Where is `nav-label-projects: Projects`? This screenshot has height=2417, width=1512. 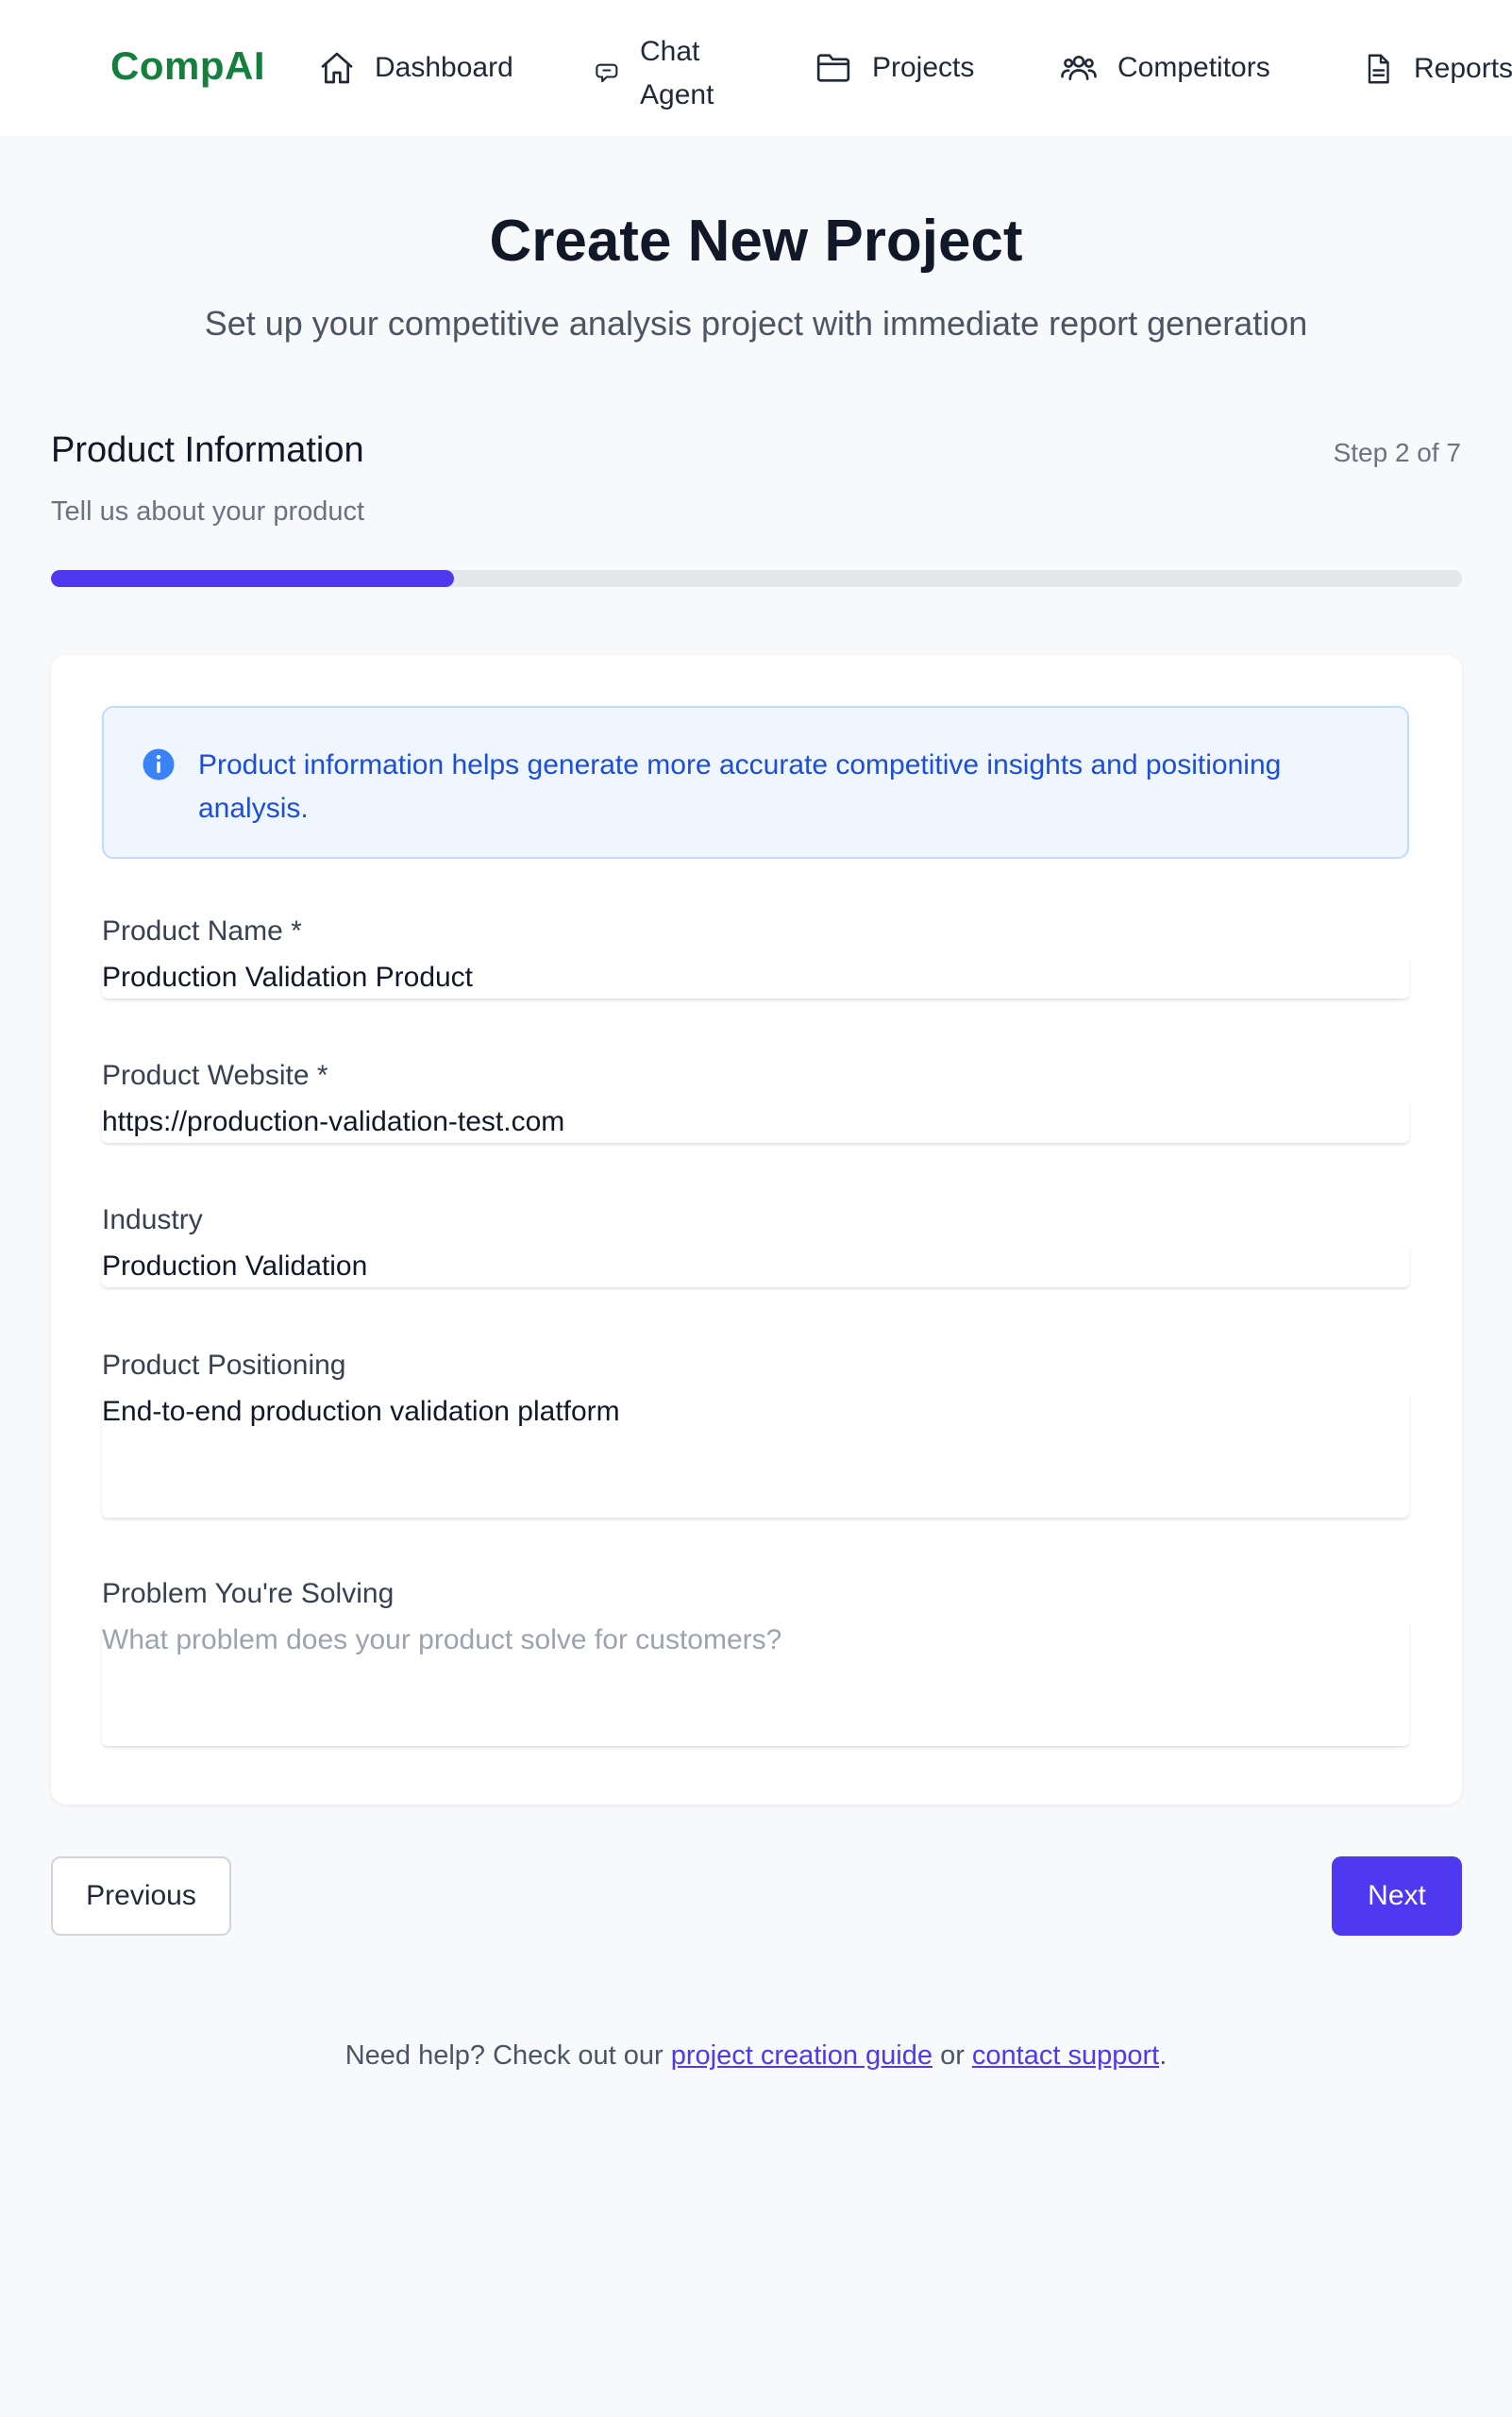
nav-label-projects: Projects is located at coordinates (923, 67).